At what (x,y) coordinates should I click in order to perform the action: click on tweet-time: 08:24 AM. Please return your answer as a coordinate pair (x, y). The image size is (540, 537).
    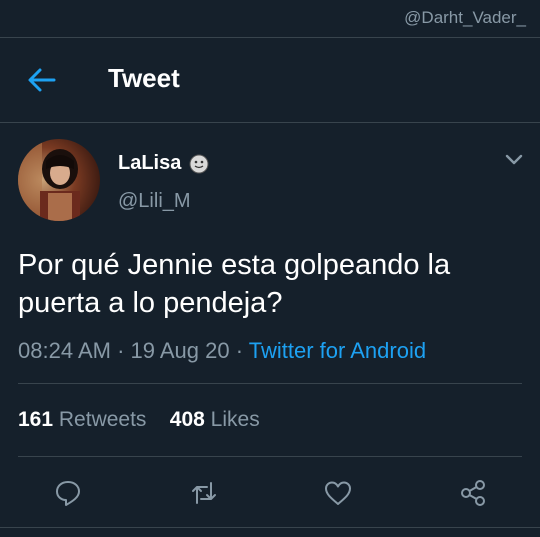
    Looking at the image, I should click on (64, 350).